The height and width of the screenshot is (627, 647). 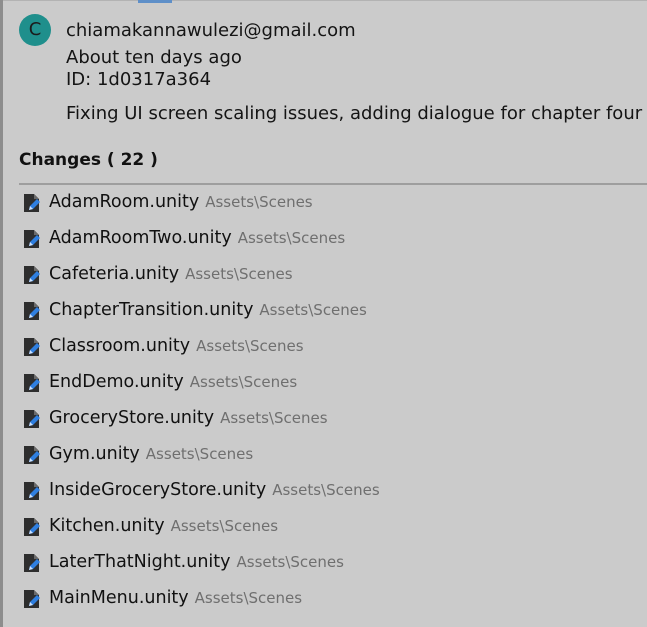 What do you see at coordinates (88, 160) in the screenshot?
I see `changes-header: Changes ( 22 )` at bounding box center [88, 160].